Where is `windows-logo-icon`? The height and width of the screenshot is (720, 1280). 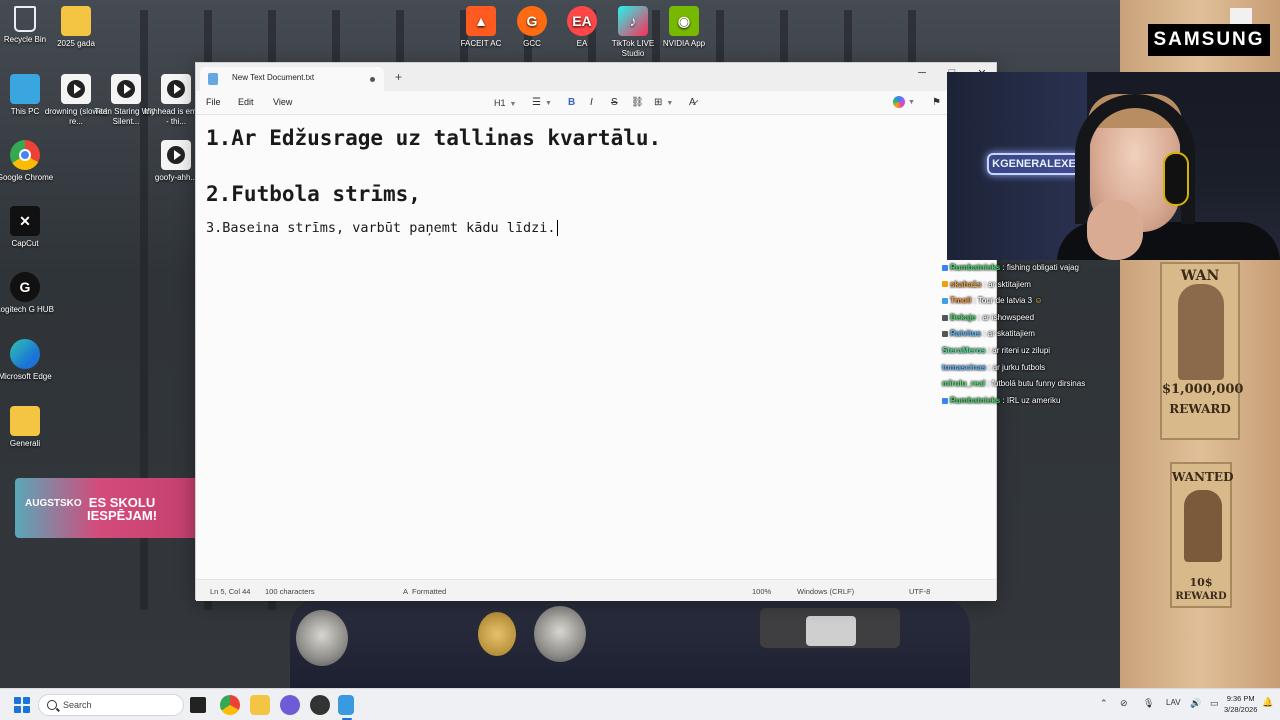
windows-logo-icon is located at coordinates (17, 700).